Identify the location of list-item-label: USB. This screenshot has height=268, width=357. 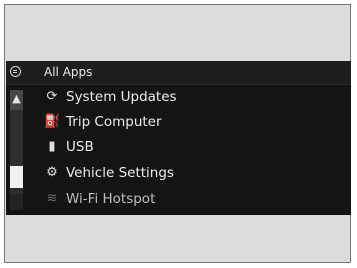
(80, 147).